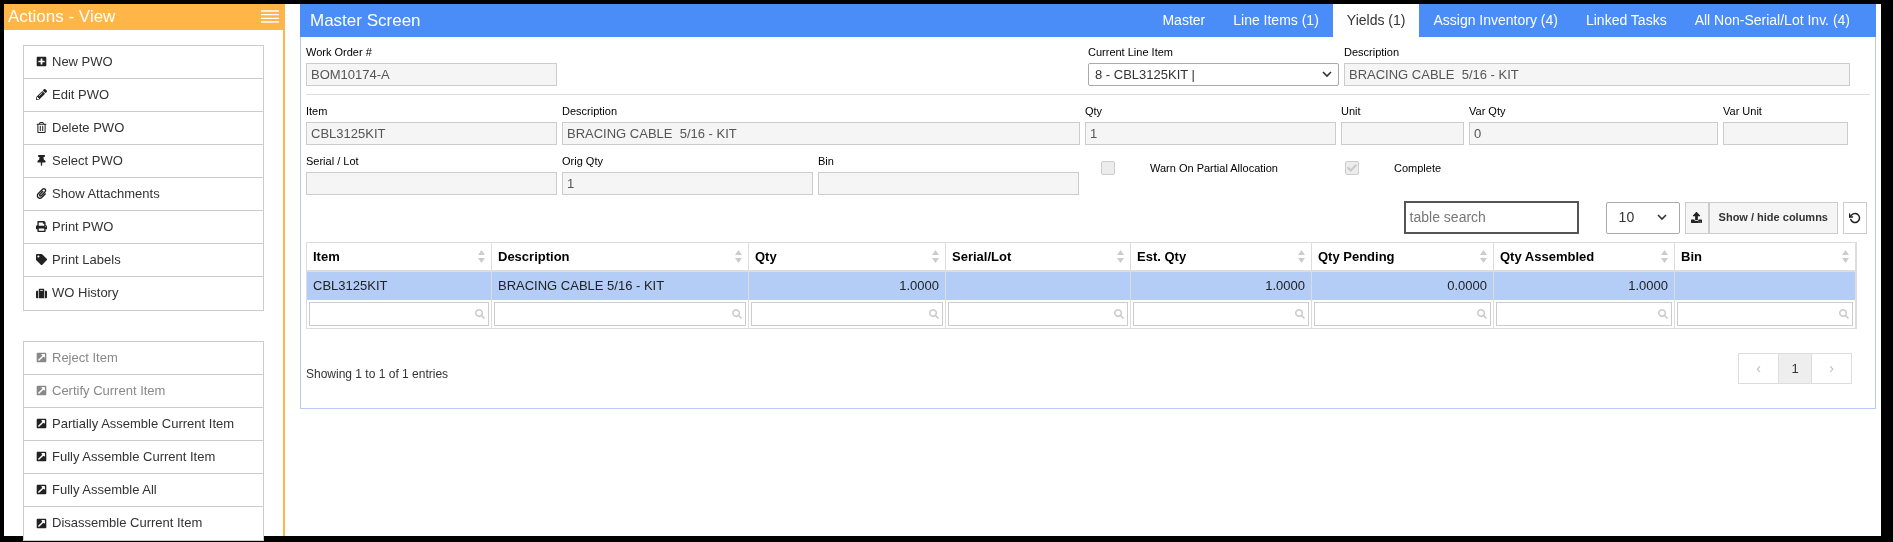  Describe the element at coordinates (431, 133) in the screenshot. I see `input-field: CBL3125KIT` at that location.